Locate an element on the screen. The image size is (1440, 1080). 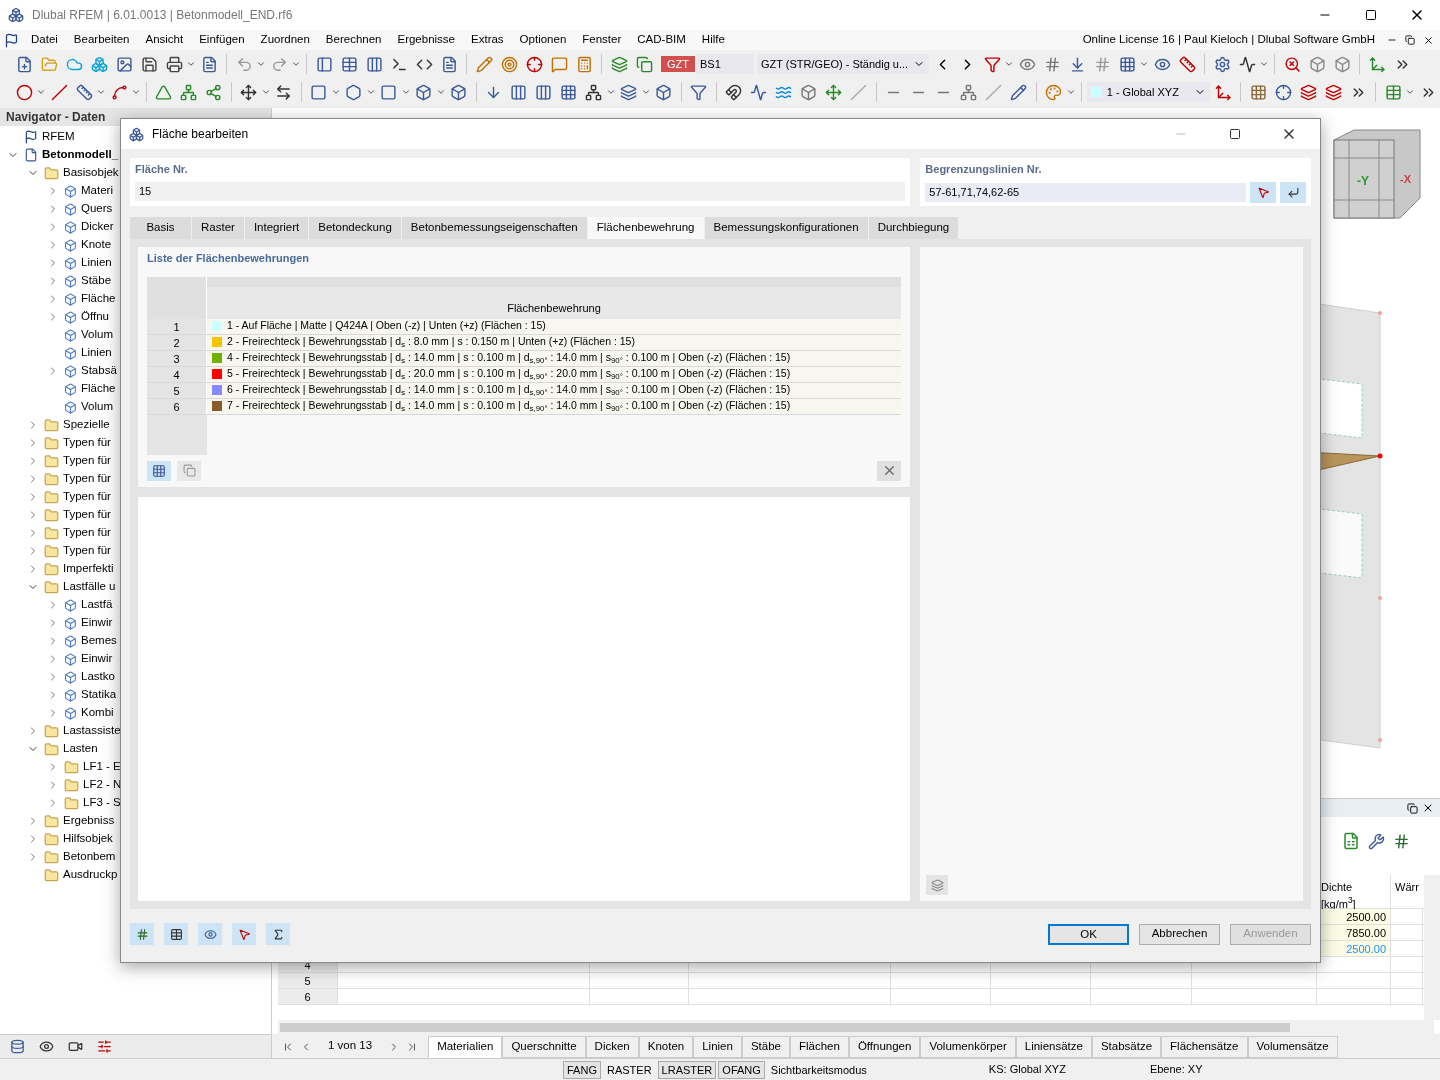
menu-item: Bearbeiten is located at coordinates (101, 40).